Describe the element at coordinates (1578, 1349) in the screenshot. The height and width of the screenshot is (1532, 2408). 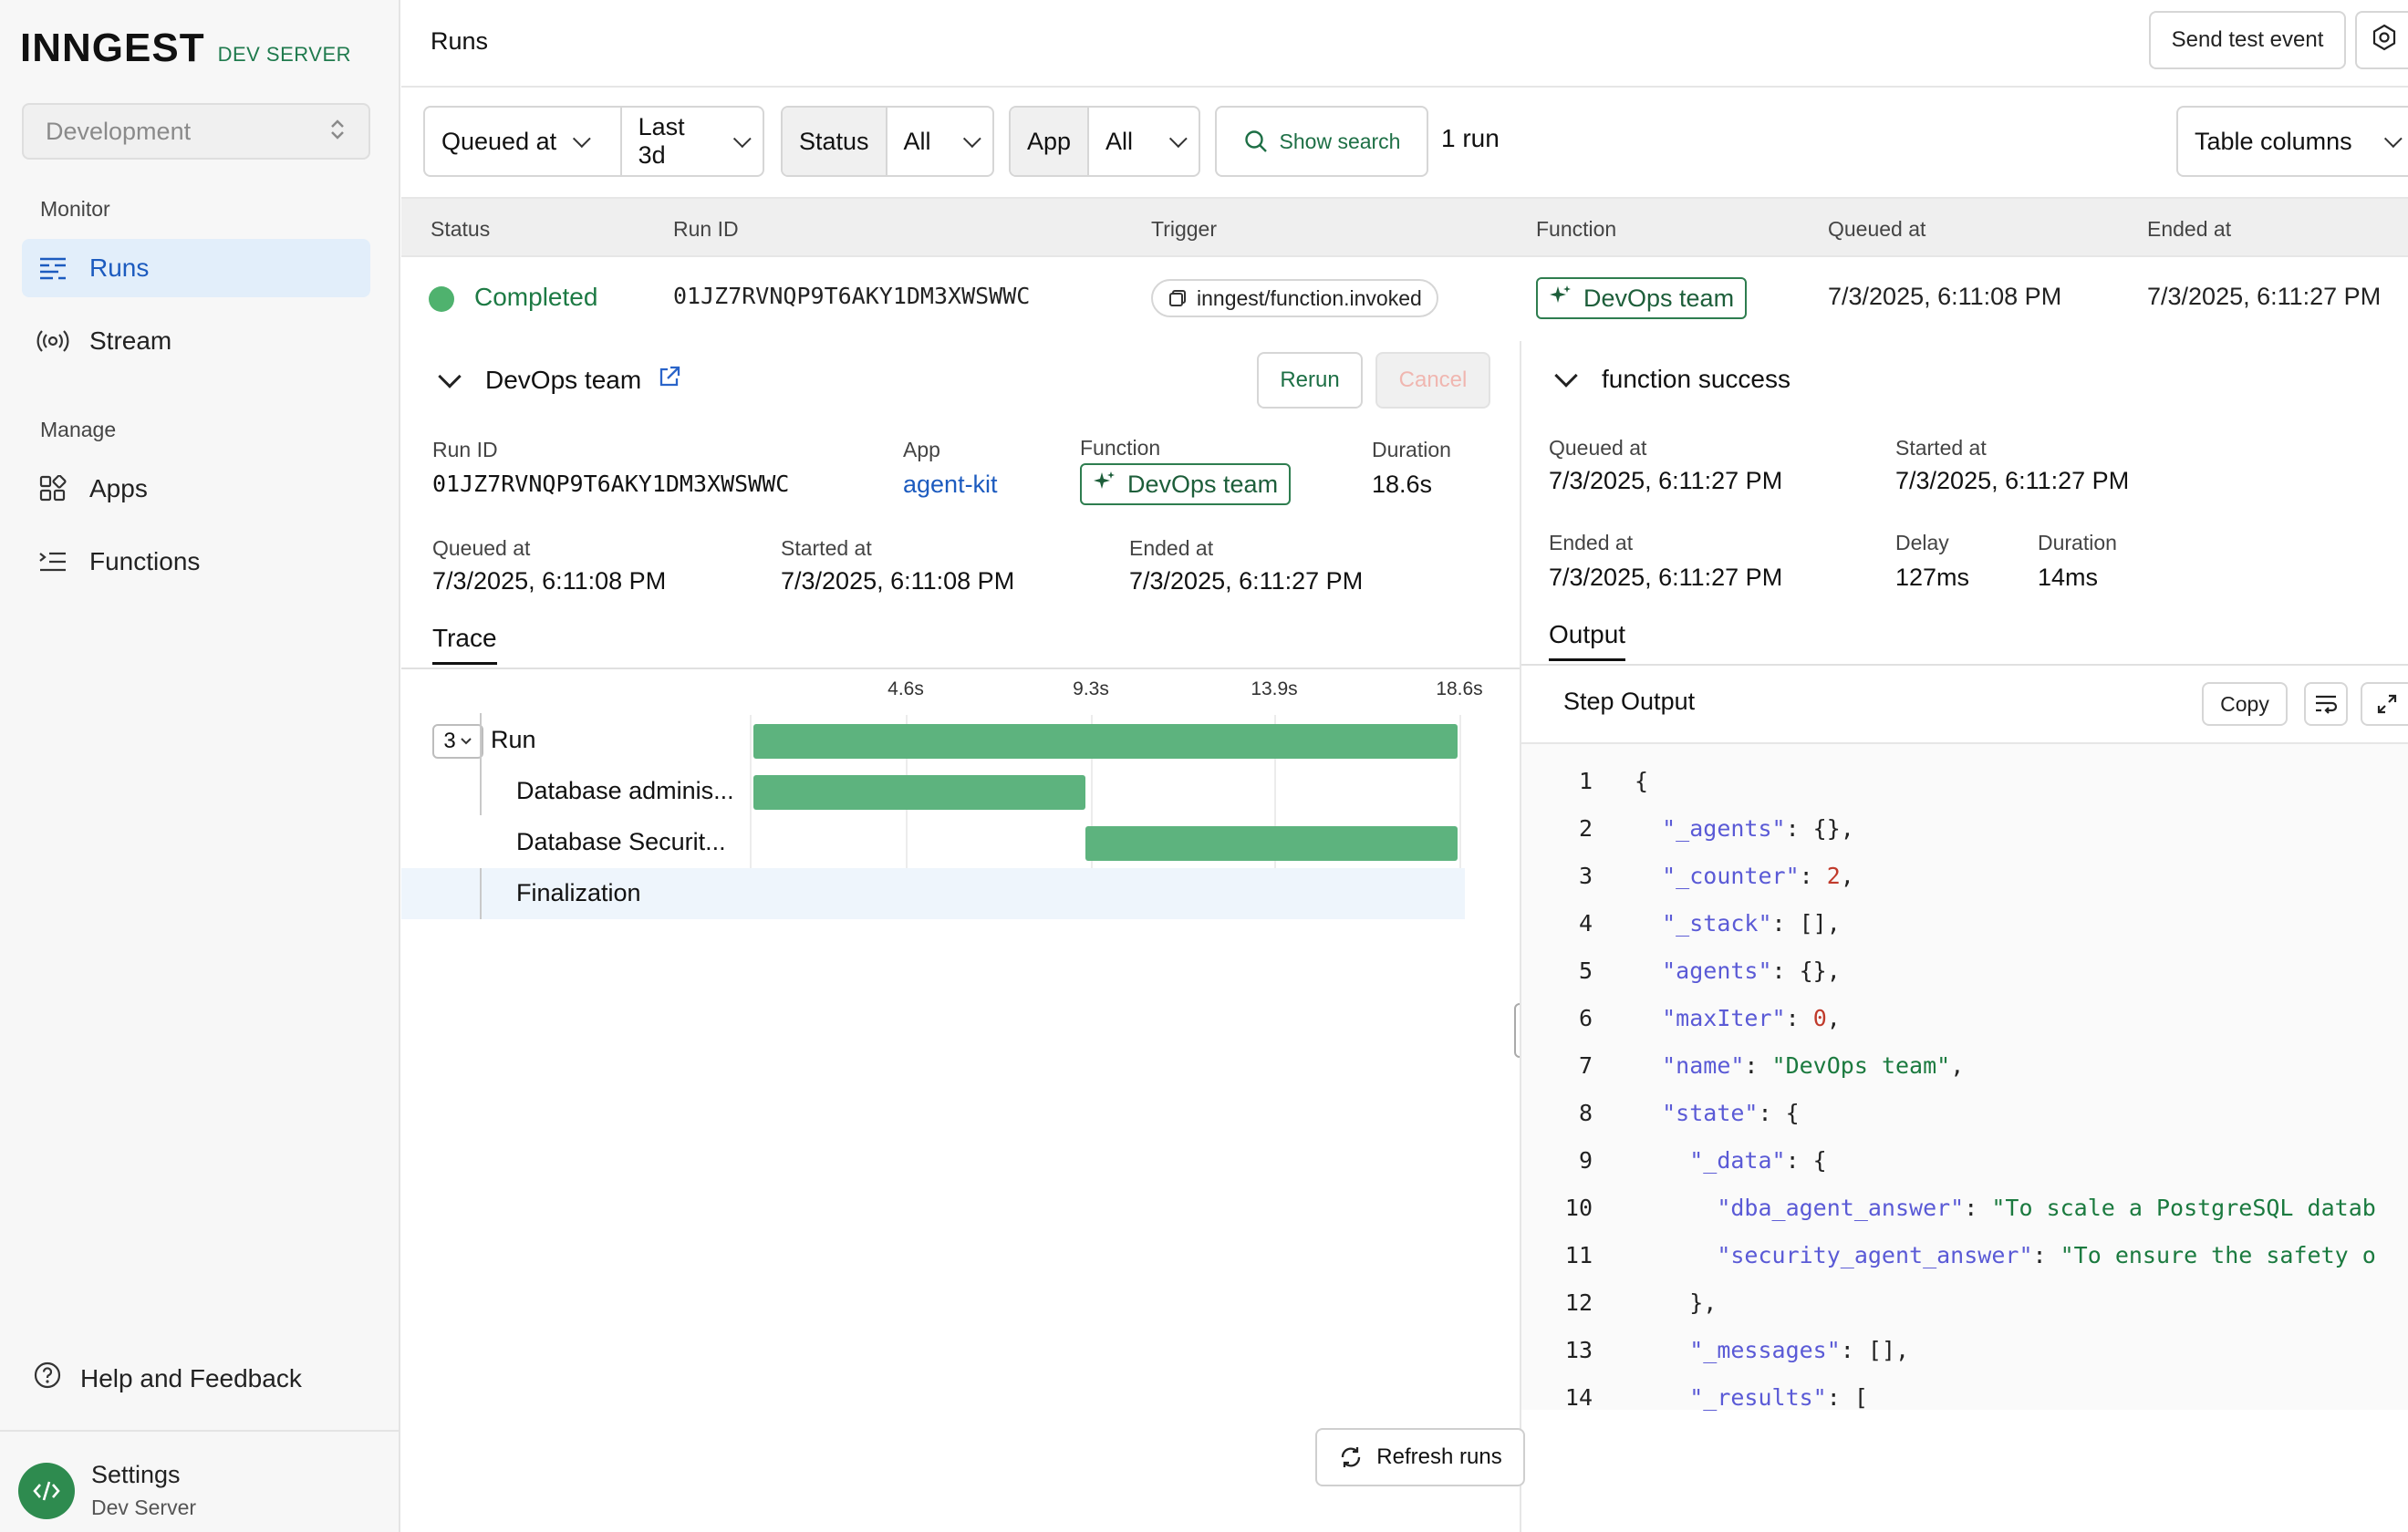
I see `line-number: 13` at that location.